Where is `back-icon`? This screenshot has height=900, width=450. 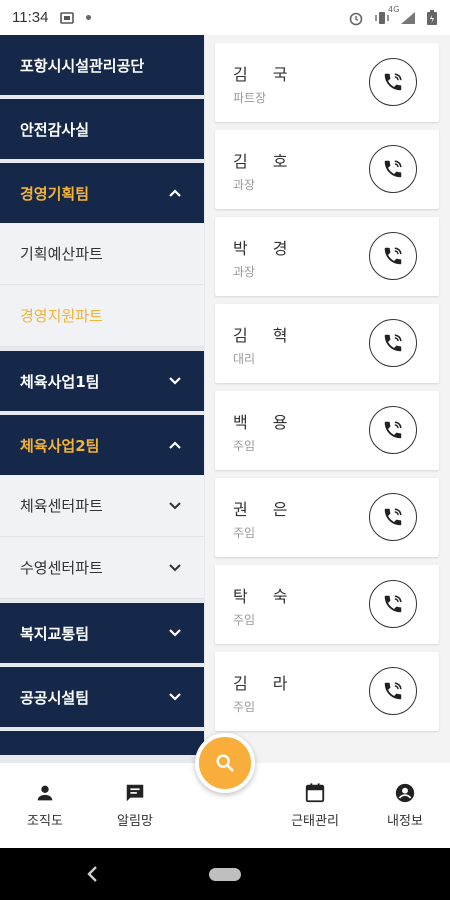
back-icon is located at coordinates (92, 874).